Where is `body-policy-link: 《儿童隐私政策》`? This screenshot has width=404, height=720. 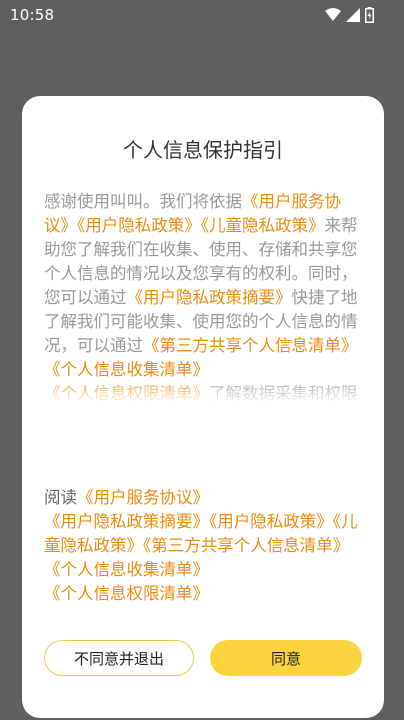
body-policy-link: 《儿童隐私政策》 is located at coordinates (263, 225).